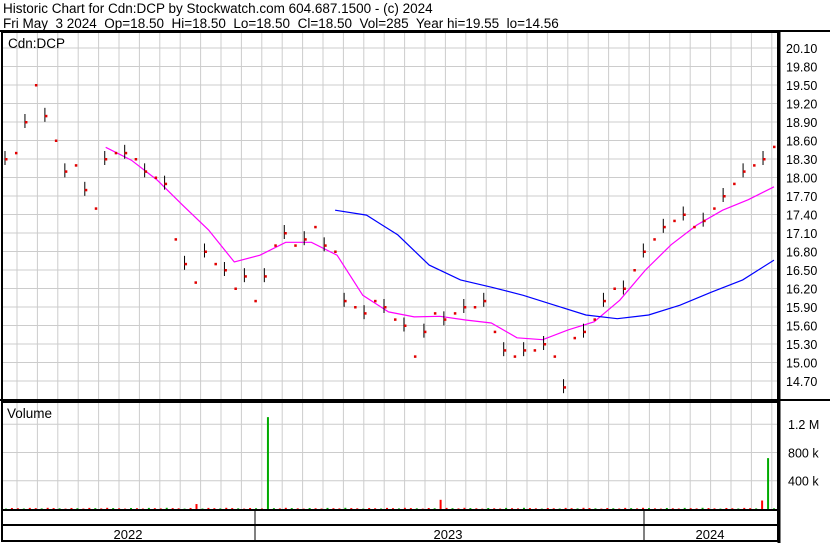 This screenshot has height=543, width=830. Describe the element at coordinates (801, 216) in the screenshot. I see `price-tick-label: 17.40` at that location.